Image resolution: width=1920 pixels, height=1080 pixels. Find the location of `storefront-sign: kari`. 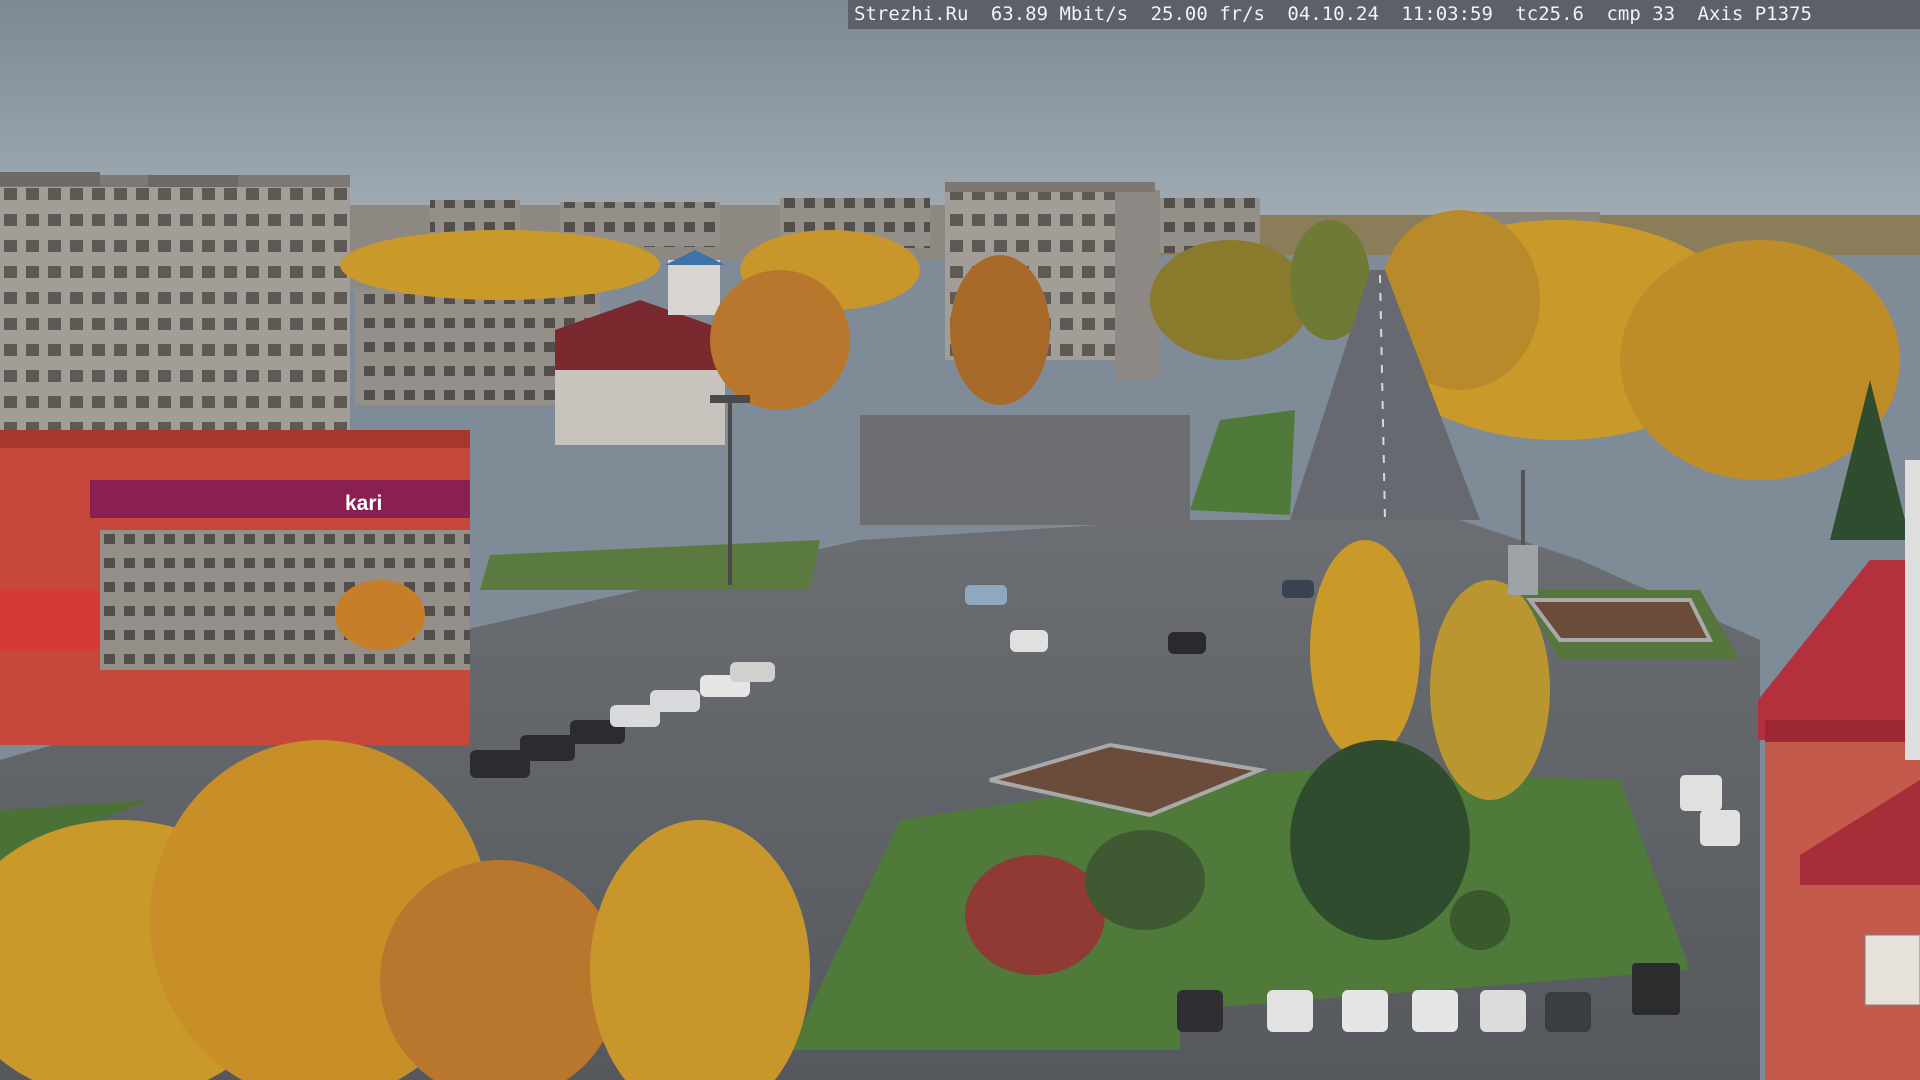

storefront-sign: kari is located at coordinates (375, 504).